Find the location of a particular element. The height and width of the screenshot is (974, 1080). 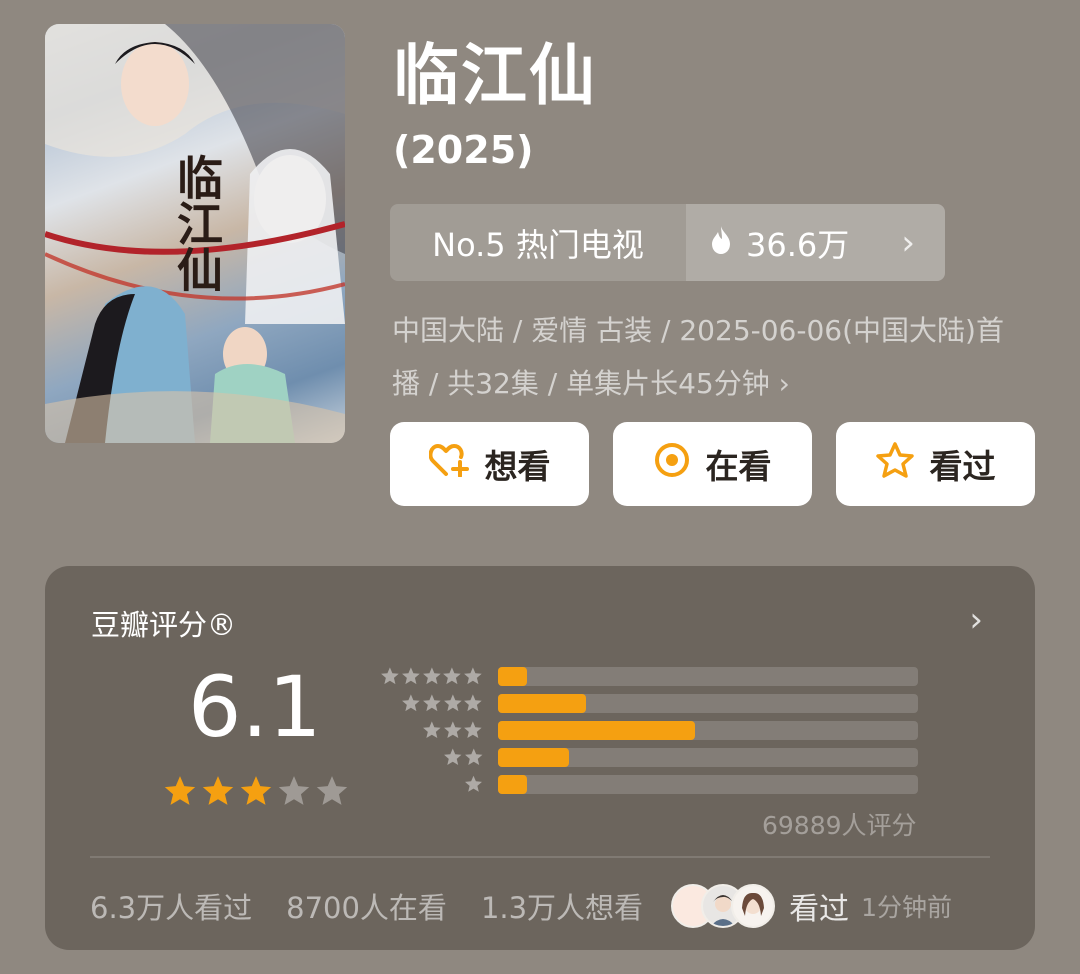

star-outline-icon is located at coordinates (894, 464).